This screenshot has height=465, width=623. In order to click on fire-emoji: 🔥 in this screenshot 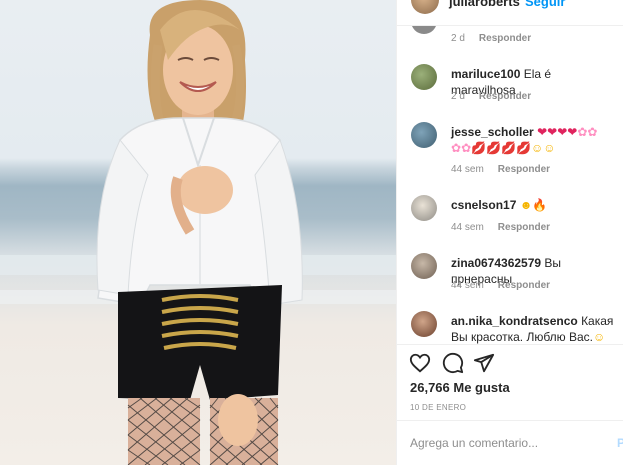, I will do `click(540, 205)`.